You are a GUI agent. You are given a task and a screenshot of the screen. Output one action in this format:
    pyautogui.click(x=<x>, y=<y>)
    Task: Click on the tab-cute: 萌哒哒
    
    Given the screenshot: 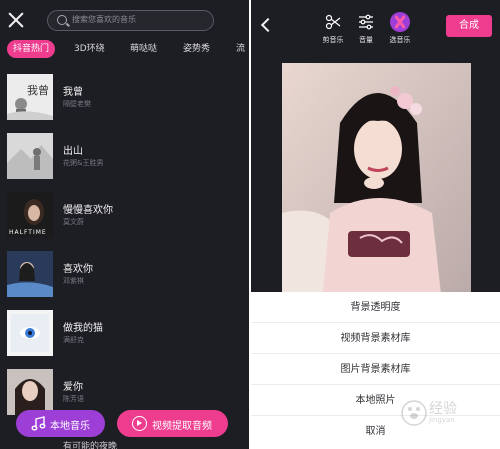 What is the action you would take?
    pyautogui.click(x=143, y=49)
    